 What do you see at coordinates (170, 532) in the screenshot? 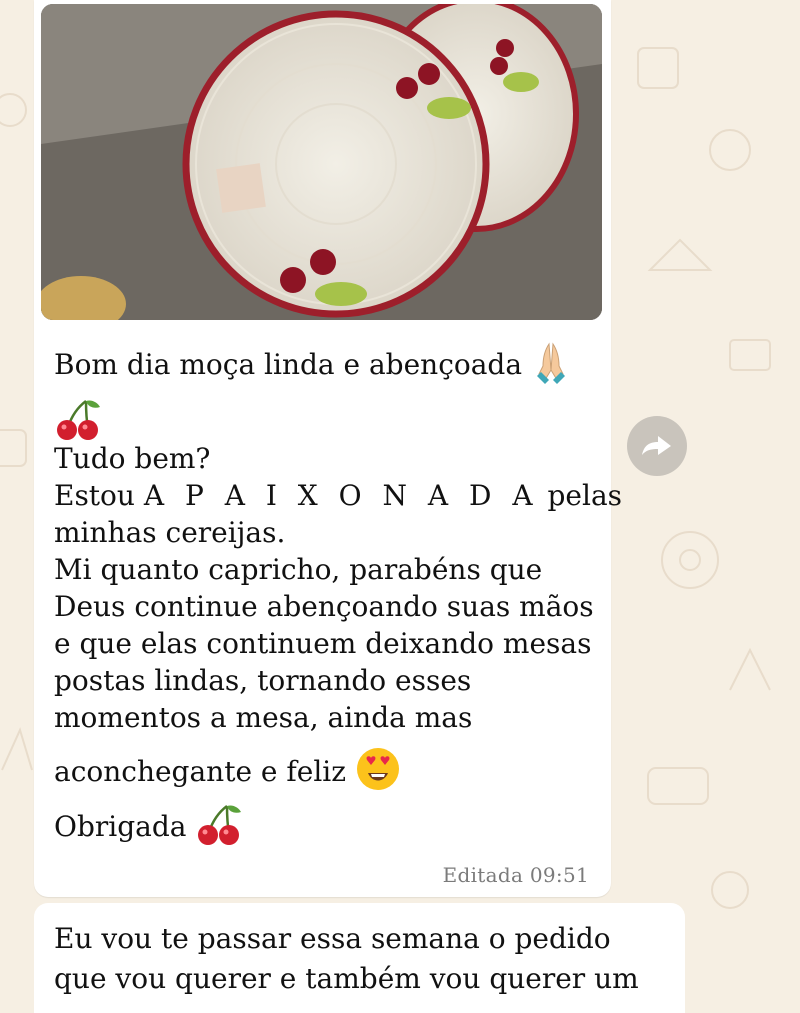
I see `message-line: minhas cereijas.` at bounding box center [170, 532].